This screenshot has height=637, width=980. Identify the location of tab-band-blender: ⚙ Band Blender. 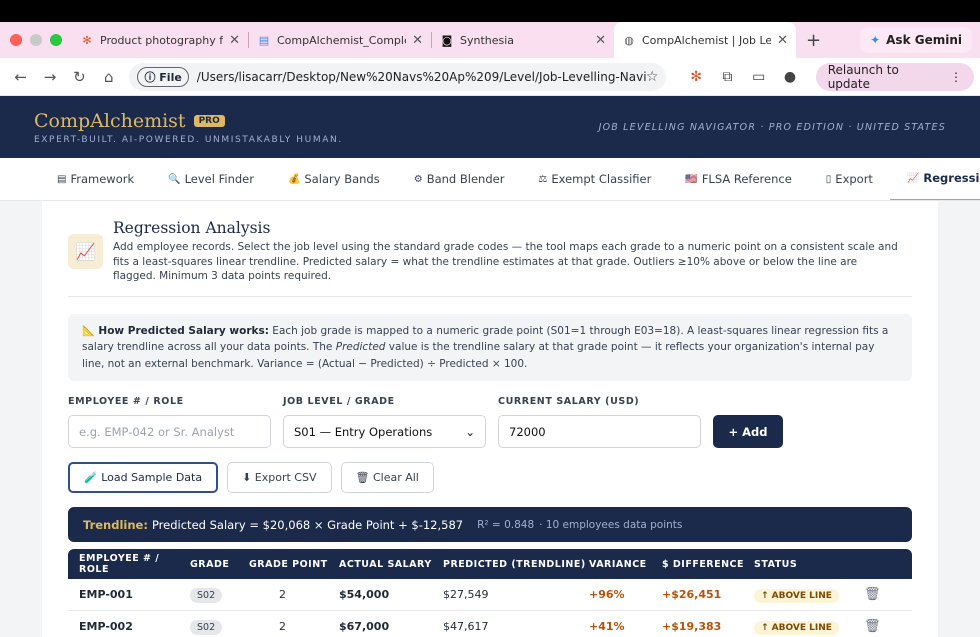
(459, 179).